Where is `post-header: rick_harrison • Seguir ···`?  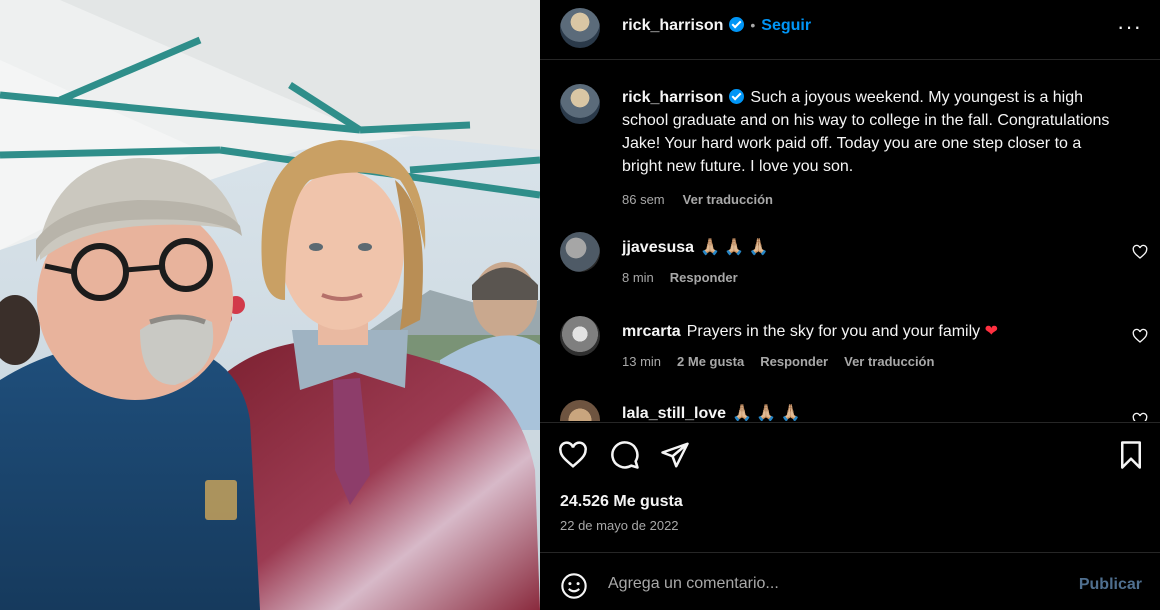 post-header: rick_harrison • Seguir ··· is located at coordinates (850, 30).